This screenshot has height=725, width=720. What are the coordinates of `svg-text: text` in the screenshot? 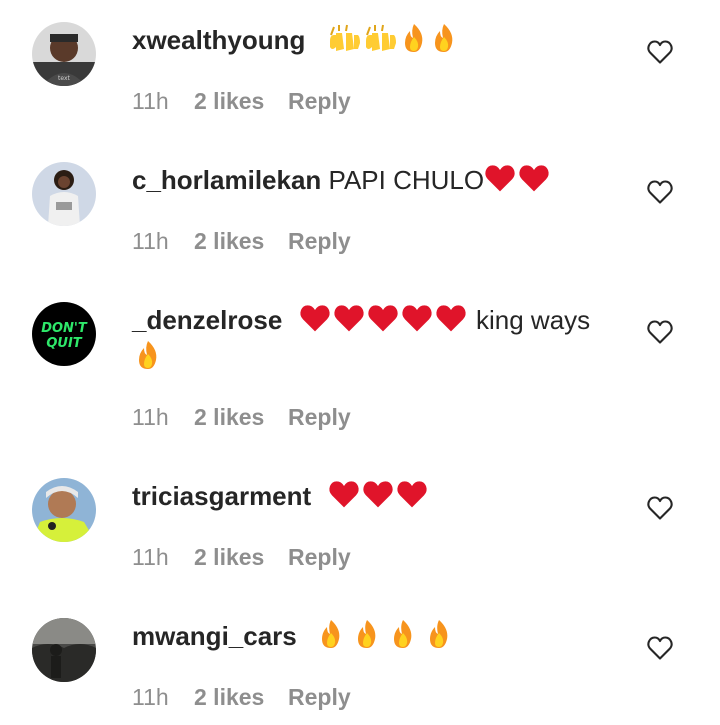 It's located at (64, 78).